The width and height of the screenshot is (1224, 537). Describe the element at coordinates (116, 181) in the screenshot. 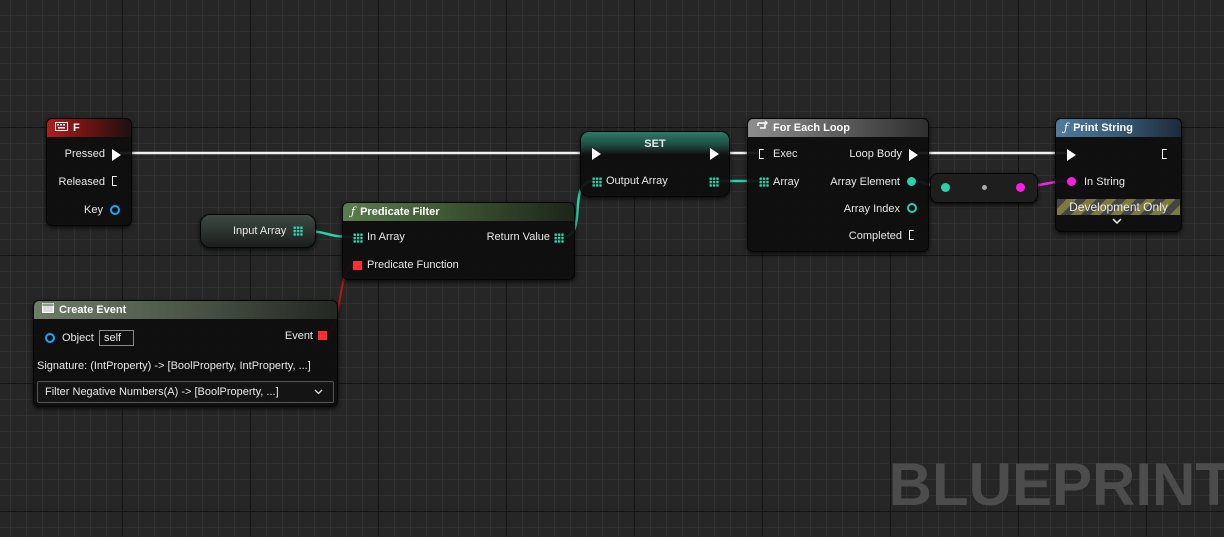

I see `released-exec-pin` at that location.